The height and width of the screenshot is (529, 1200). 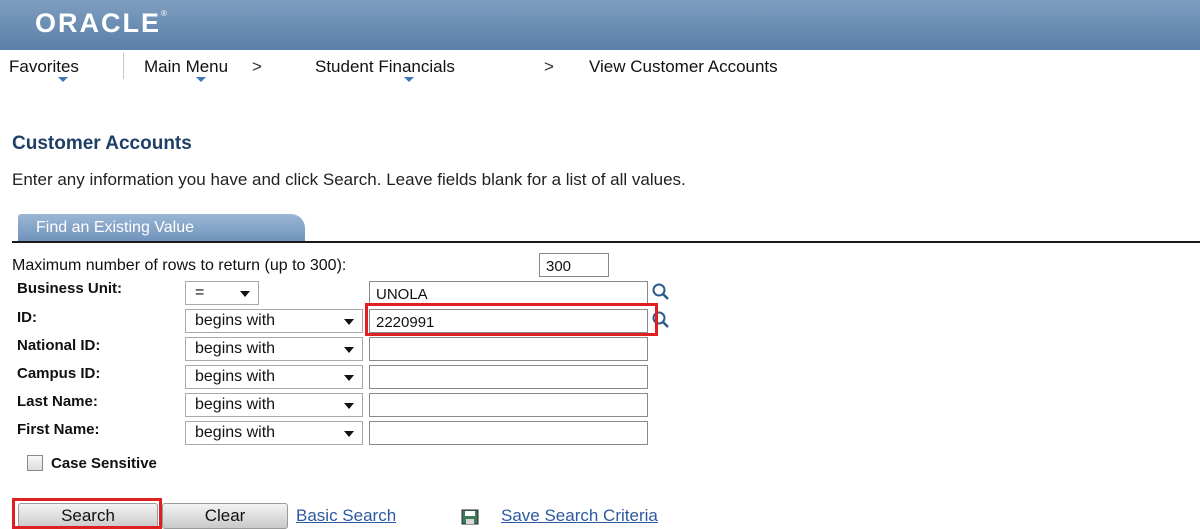 I want to click on nav-divider, so click(x=123, y=66).